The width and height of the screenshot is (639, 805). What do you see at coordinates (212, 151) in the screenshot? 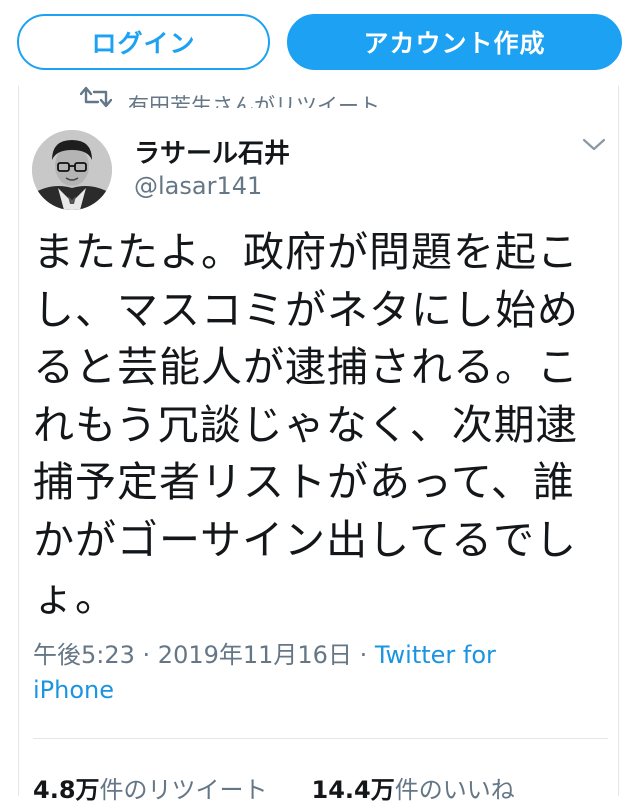
I see `author-display-name: ラサール石井` at bounding box center [212, 151].